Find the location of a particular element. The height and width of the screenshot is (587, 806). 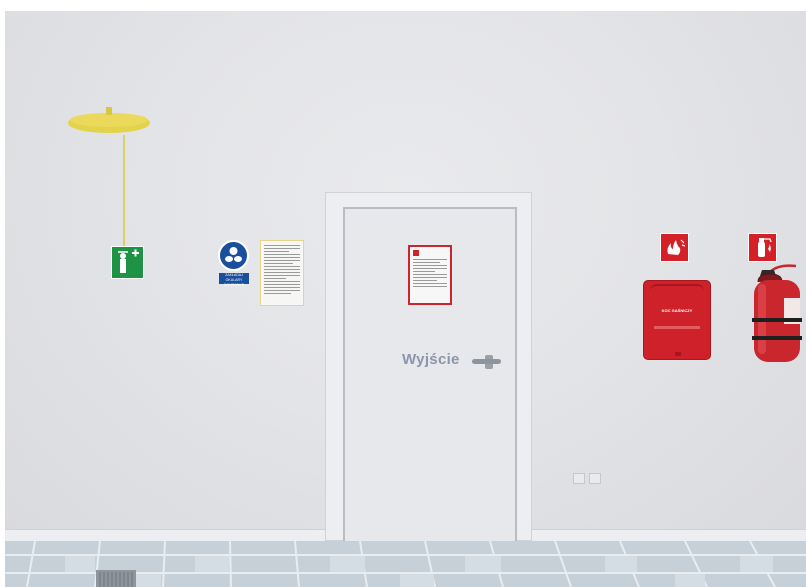

door-handle is located at coordinates (486, 361).